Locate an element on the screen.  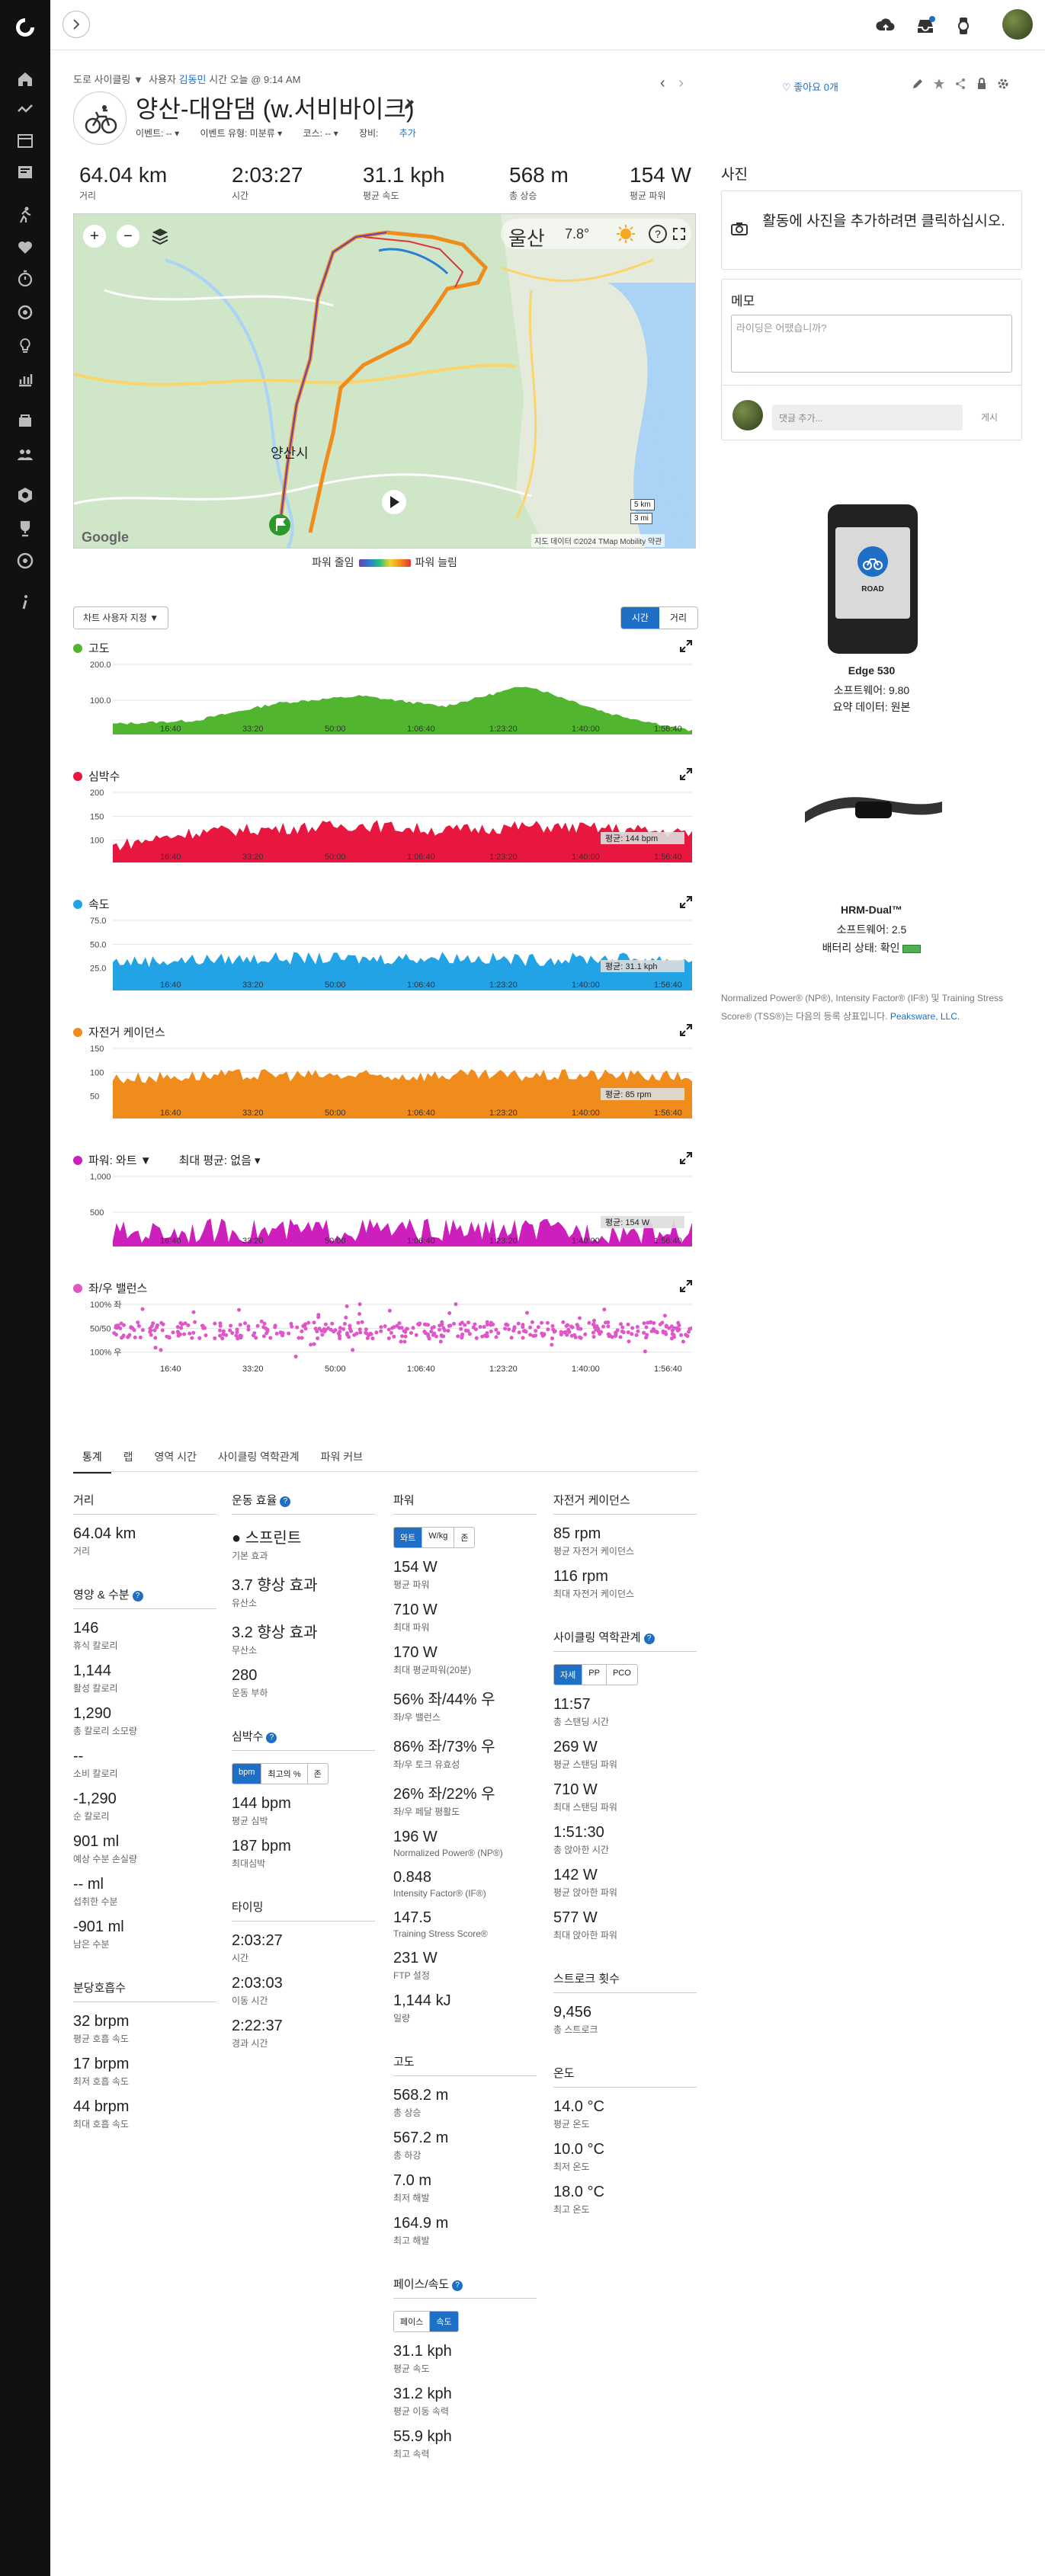
share-icon is located at coordinates (960, 84).